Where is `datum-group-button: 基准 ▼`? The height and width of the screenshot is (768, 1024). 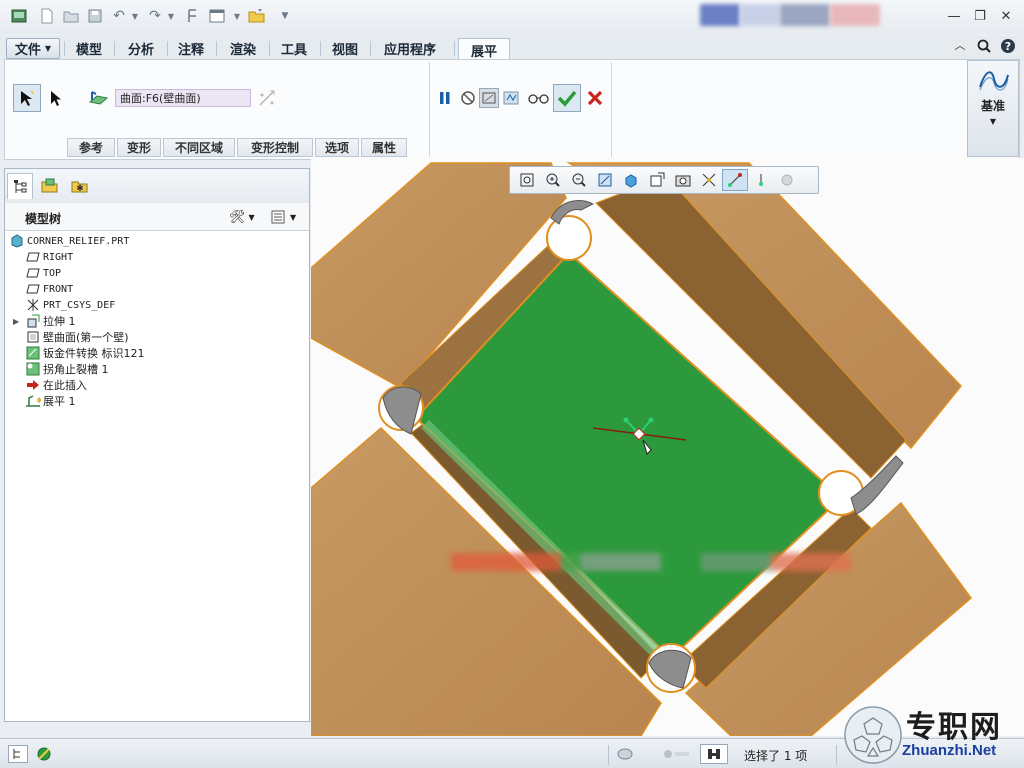
datum-group-button: 基准 ▼ is located at coordinates (993, 108).